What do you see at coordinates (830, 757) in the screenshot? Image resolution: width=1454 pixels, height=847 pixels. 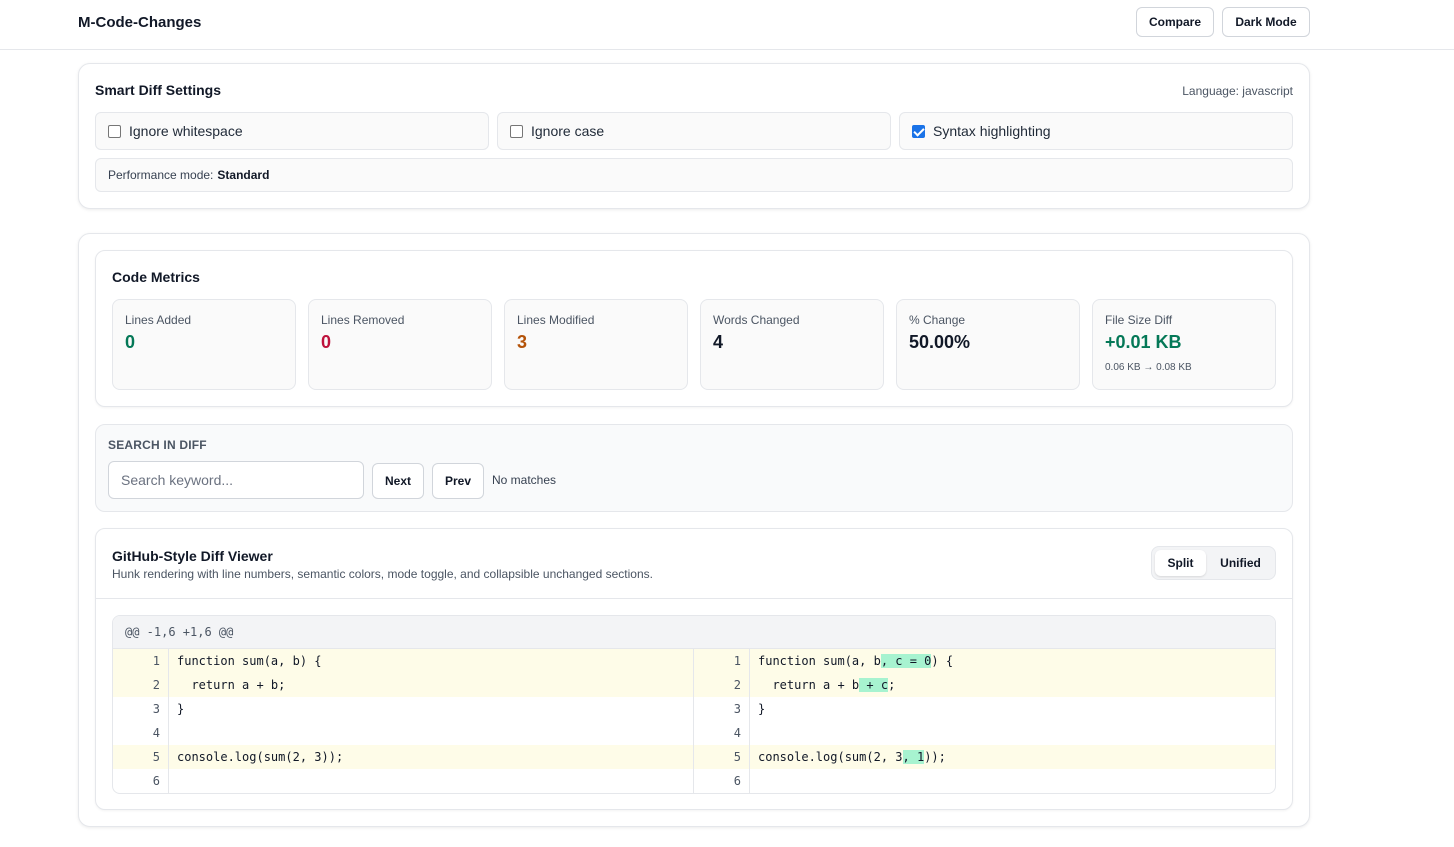 I see `code-text: console.log(sum(2, 3` at bounding box center [830, 757].